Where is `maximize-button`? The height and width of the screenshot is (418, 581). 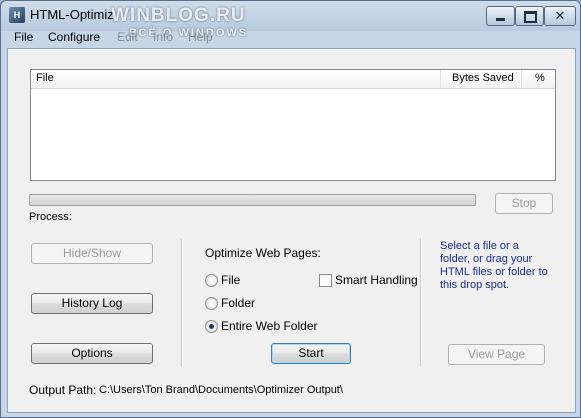 maximize-button is located at coordinates (529, 16).